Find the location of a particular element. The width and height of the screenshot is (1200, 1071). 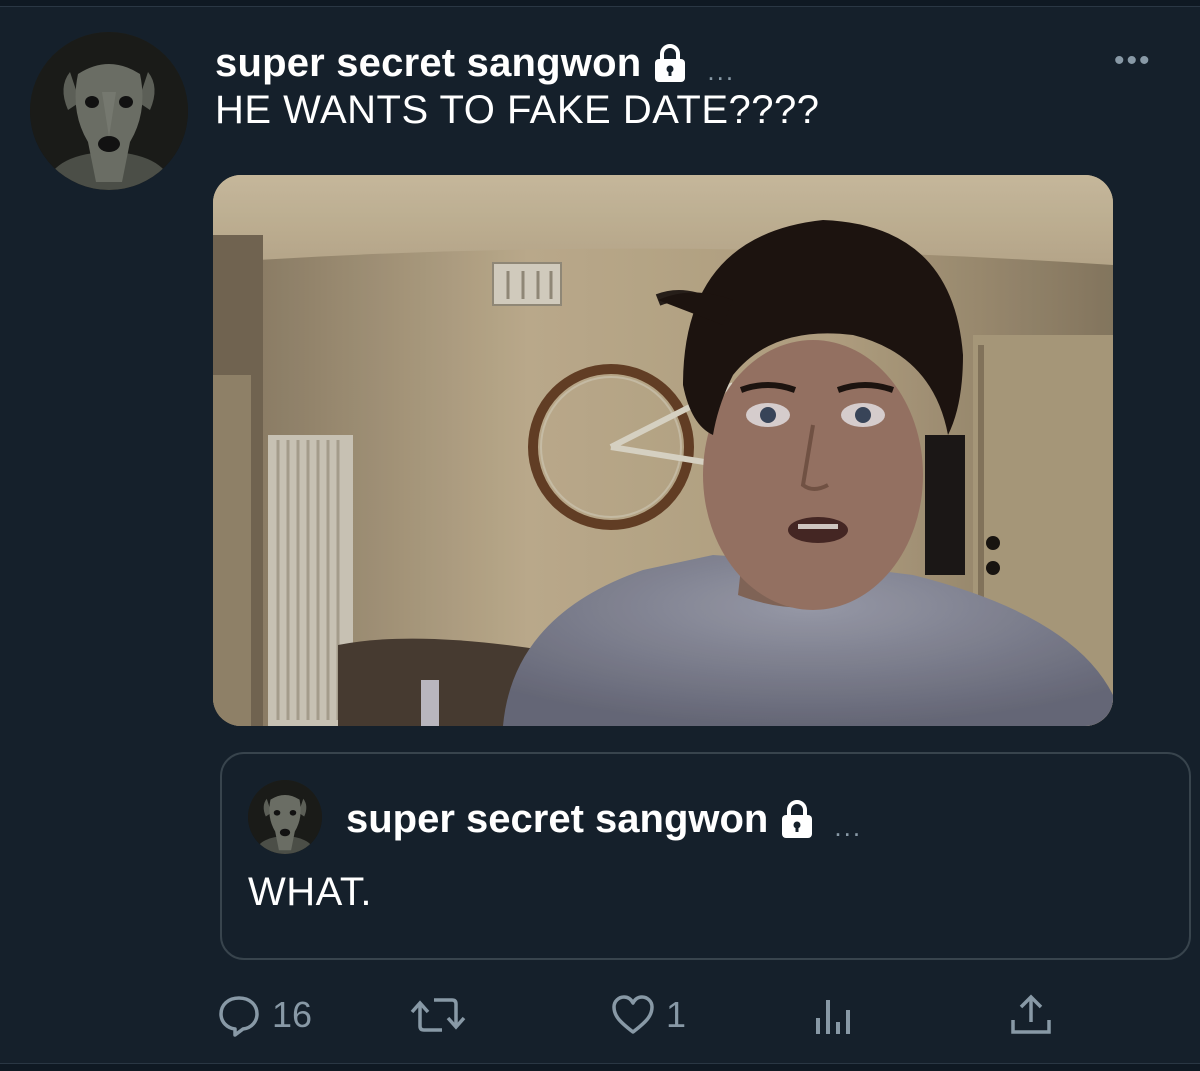

share-icon is located at coordinates (1031, 1014).